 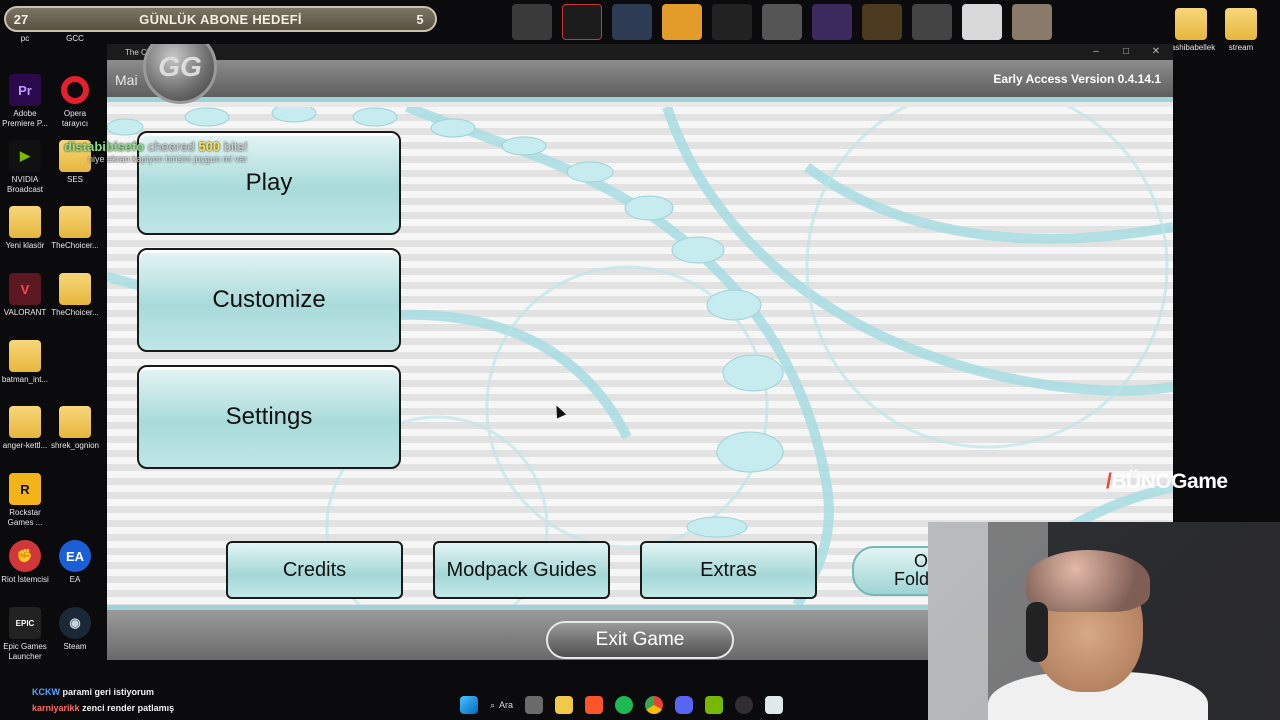 I want to click on desktop-icon-epic: EPIC Epic Games Launcher, so click(x=25, y=634).